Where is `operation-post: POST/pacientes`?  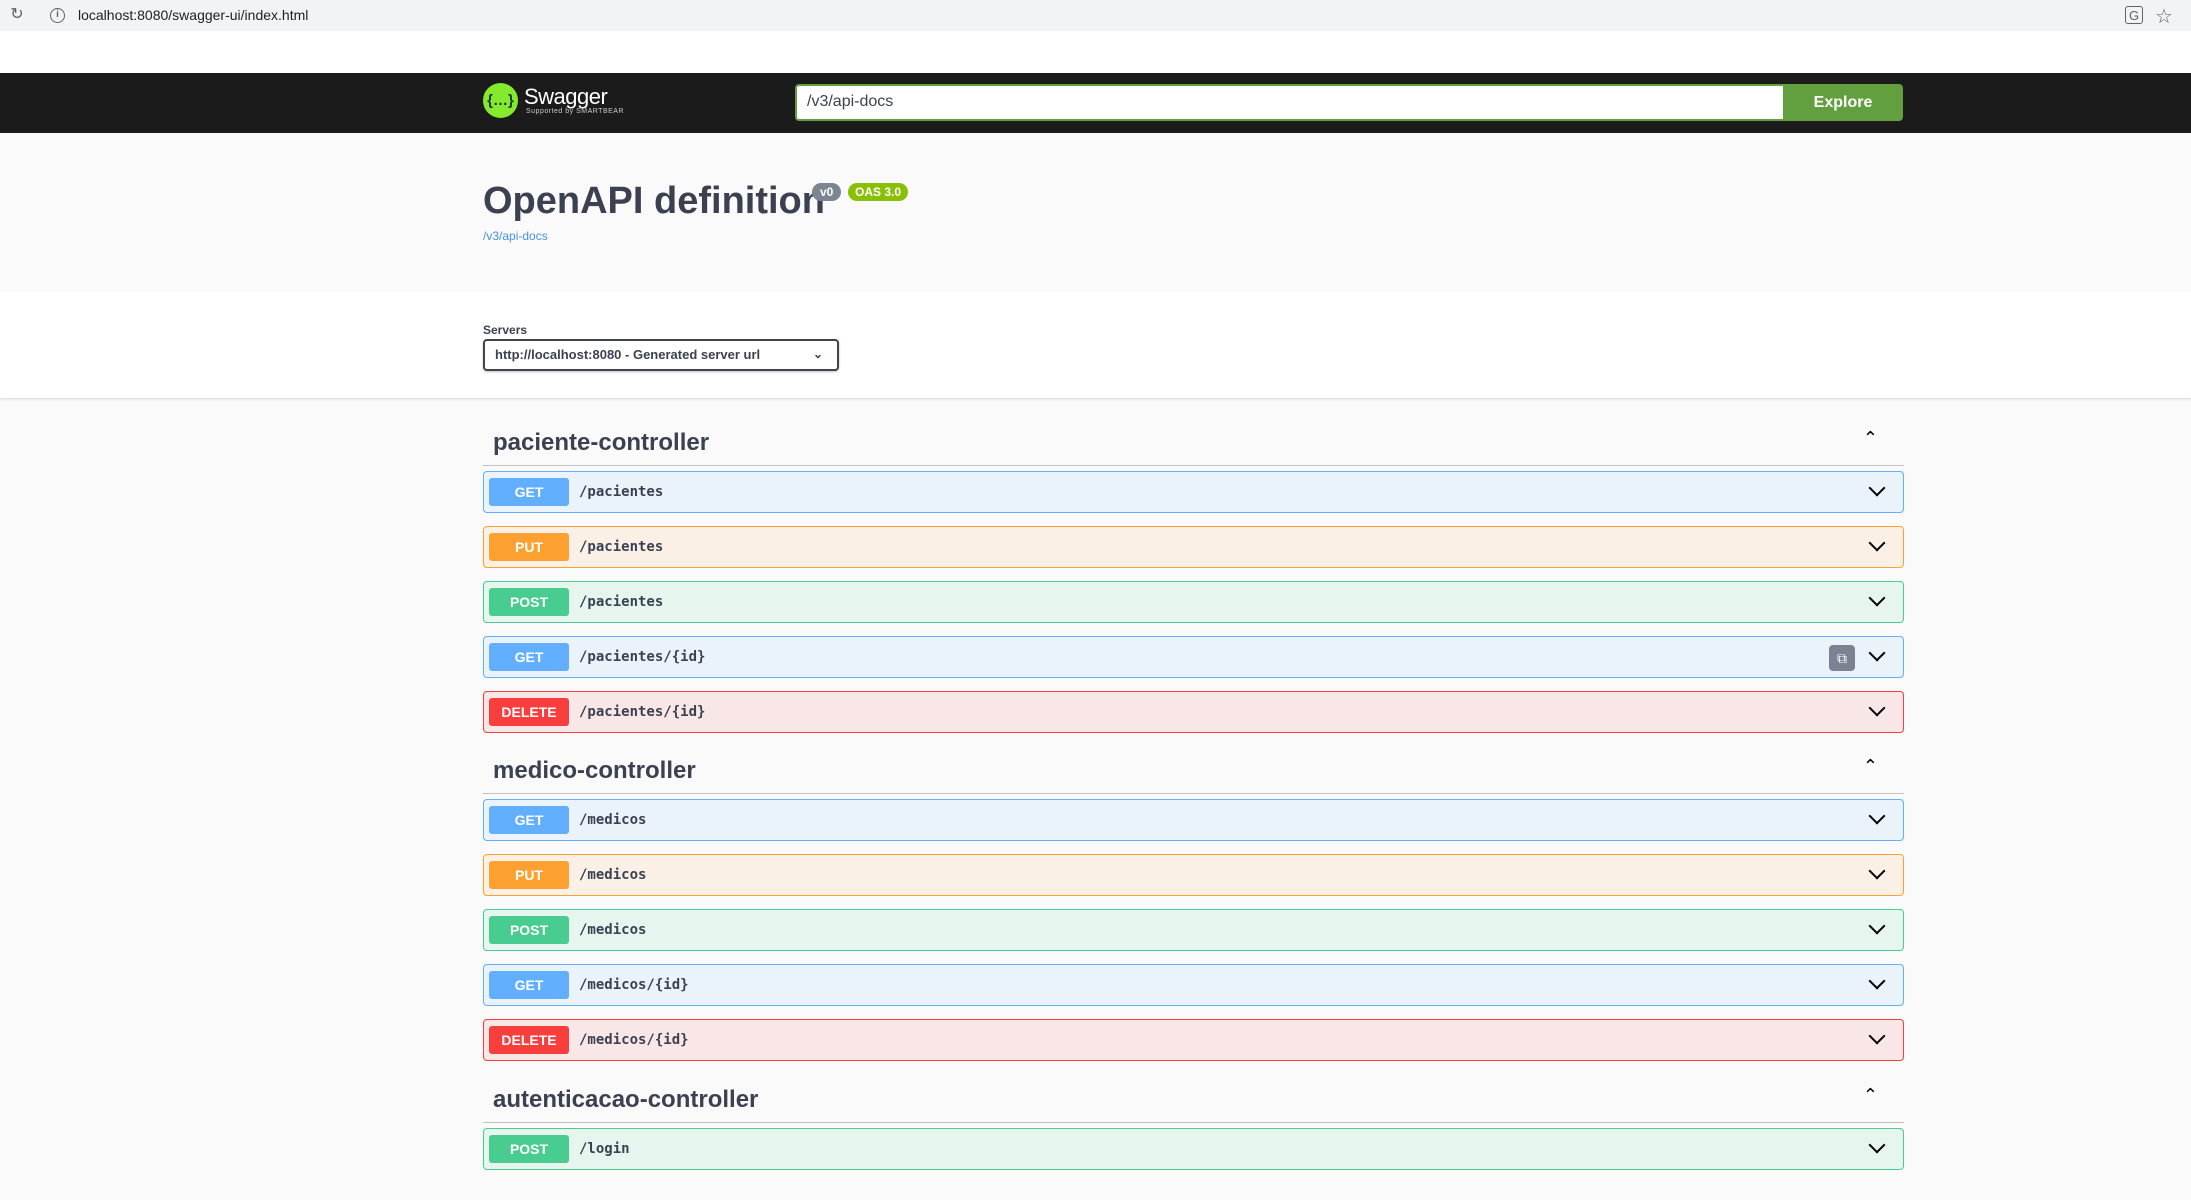 operation-post: POST/pacientes is located at coordinates (1193, 602).